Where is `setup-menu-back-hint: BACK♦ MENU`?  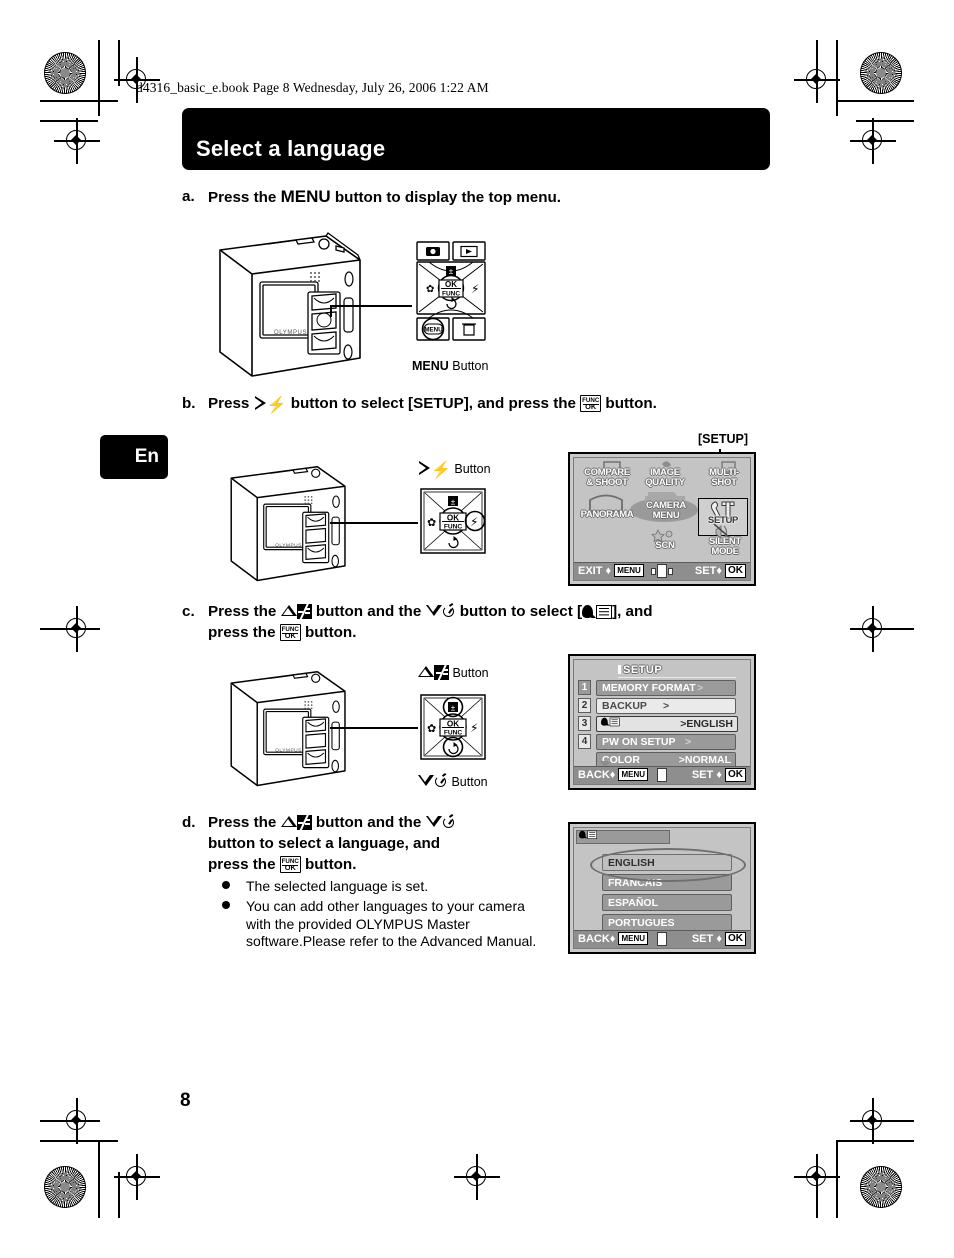 setup-menu-back-hint: BACK♦ MENU is located at coordinates (613, 774).